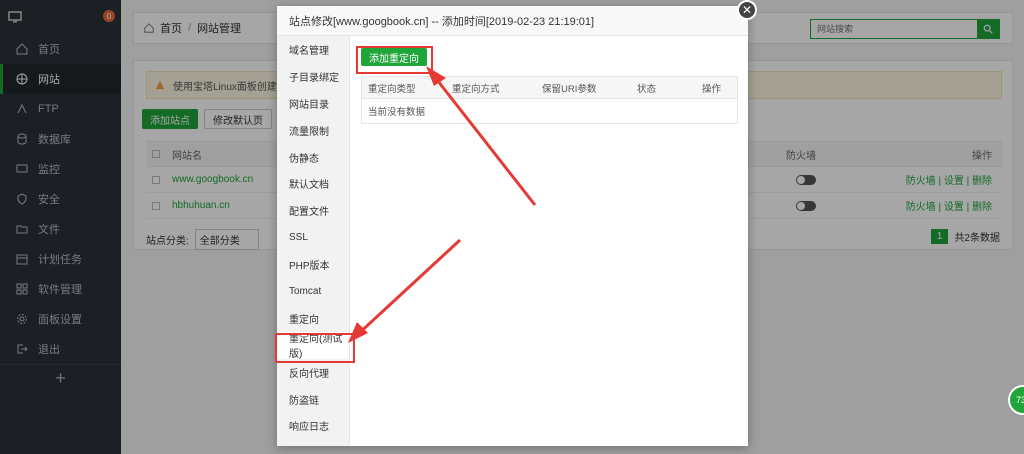 The image size is (1024, 454). What do you see at coordinates (394, 60) in the screenshot?
I see `highlight-add-redirect` at bounding box center [394, 60].